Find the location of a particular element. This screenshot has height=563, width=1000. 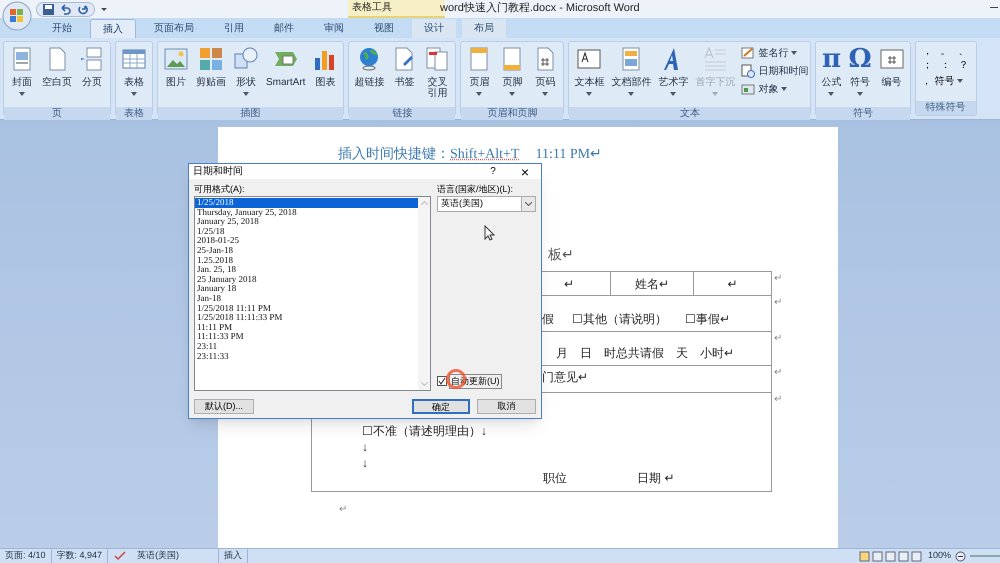

symbol-button: ， is located at coordinates (928, 52).